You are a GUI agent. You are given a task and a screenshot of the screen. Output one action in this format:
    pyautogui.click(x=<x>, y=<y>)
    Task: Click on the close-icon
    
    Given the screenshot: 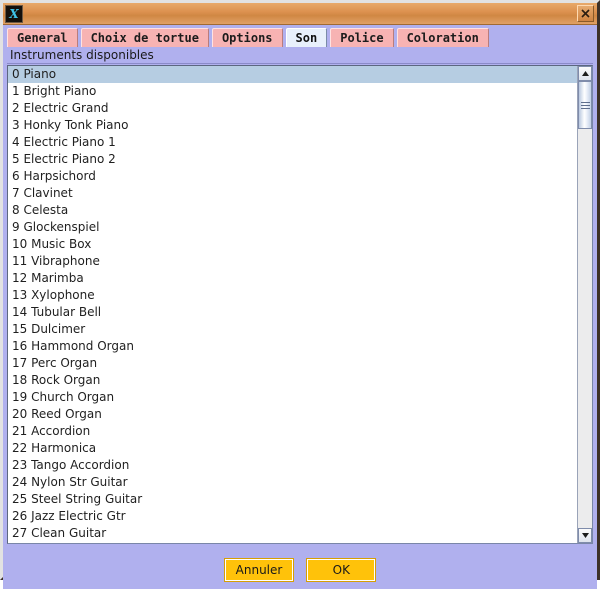 What is the action you would take?
    pyautogui.click(x=585, y=13)
    